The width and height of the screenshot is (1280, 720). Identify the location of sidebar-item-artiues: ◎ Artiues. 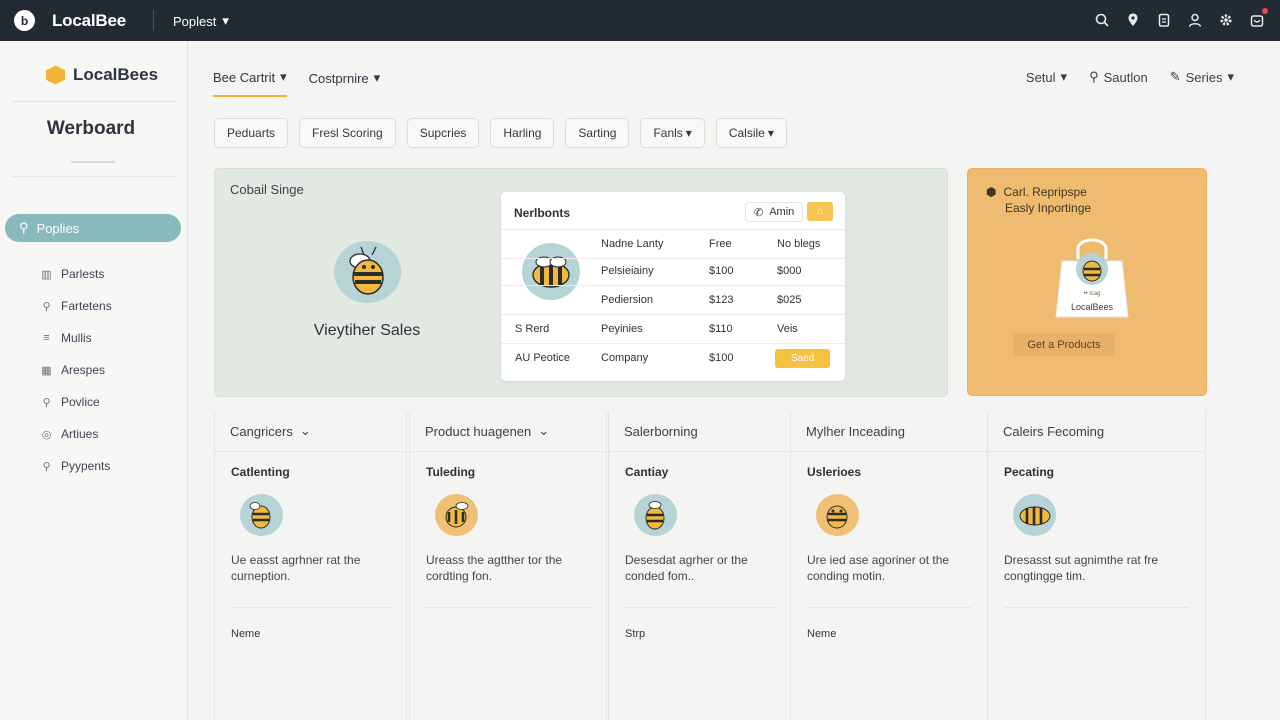
(76, 434).